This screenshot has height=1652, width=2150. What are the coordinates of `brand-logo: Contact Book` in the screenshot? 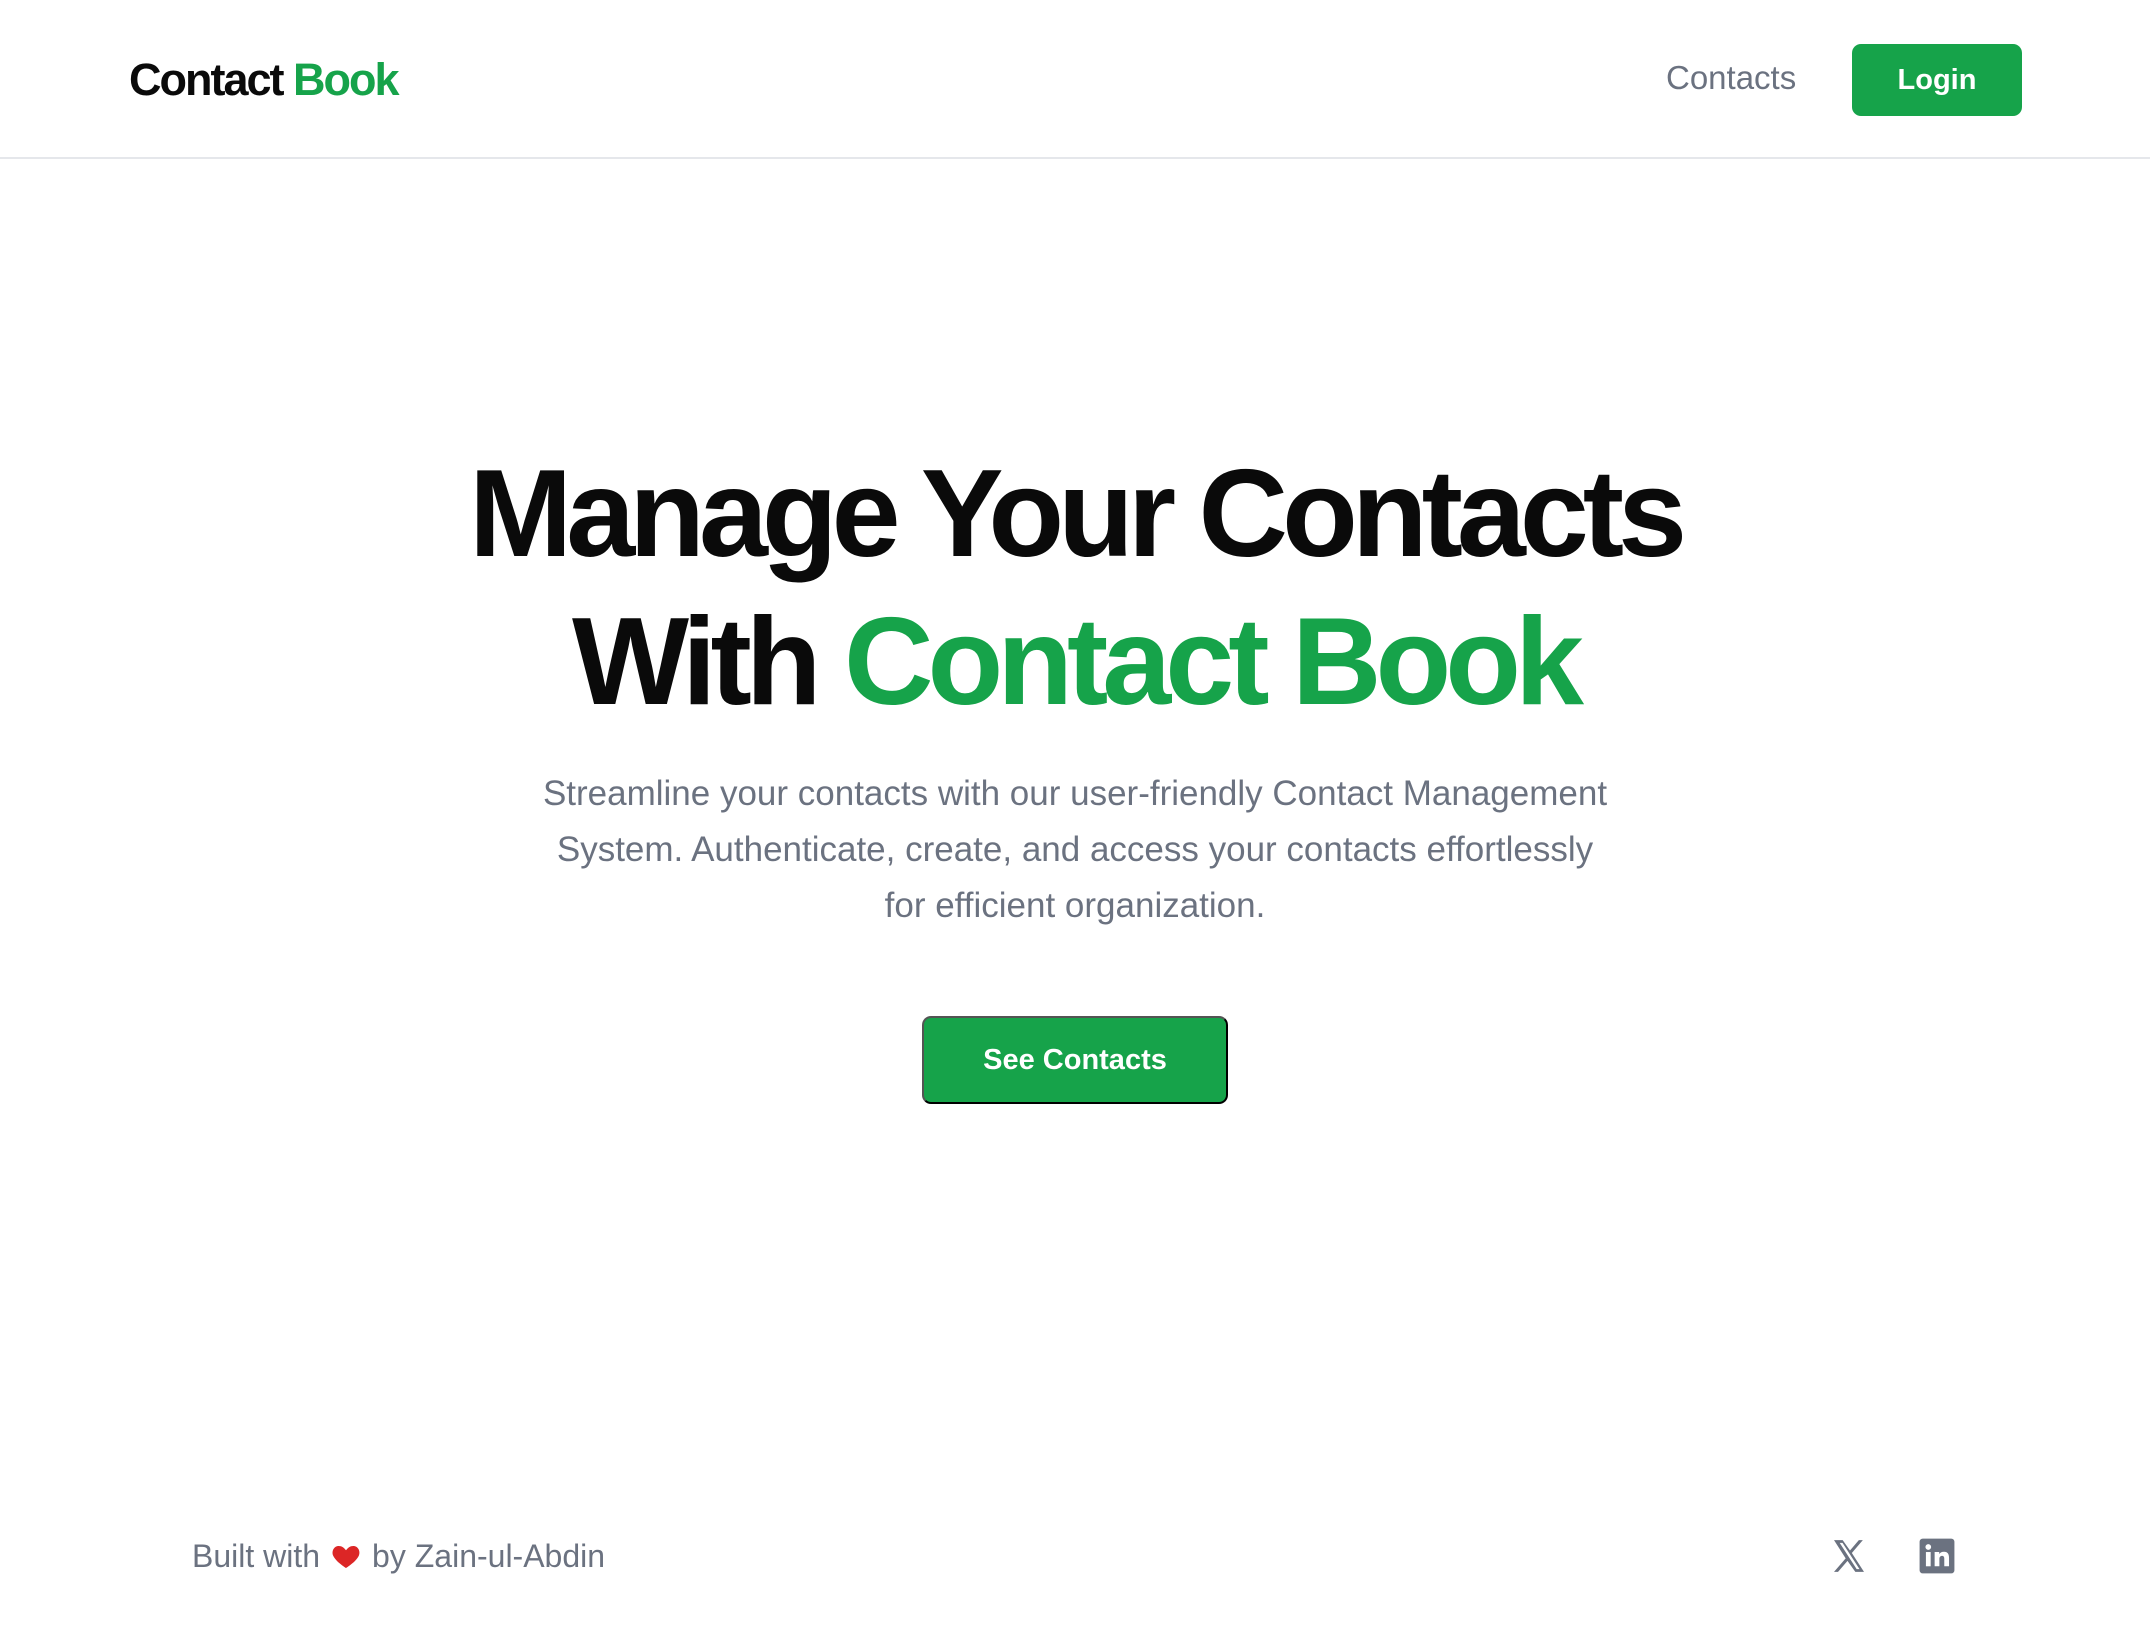 It's located at (264, 80).